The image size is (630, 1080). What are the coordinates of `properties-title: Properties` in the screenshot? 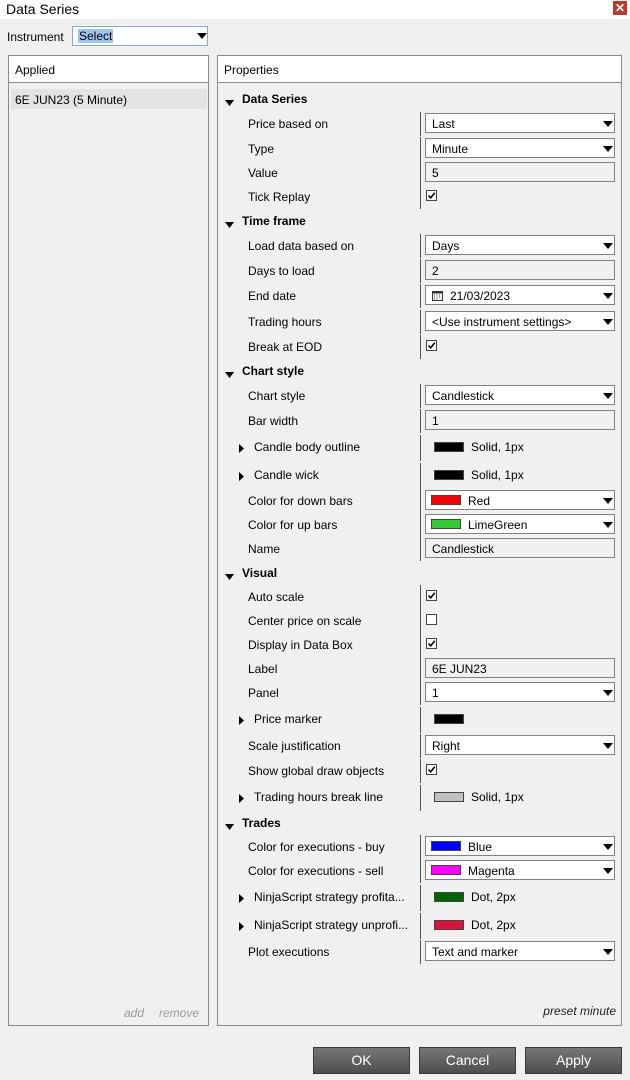 It's located at (251, 70).